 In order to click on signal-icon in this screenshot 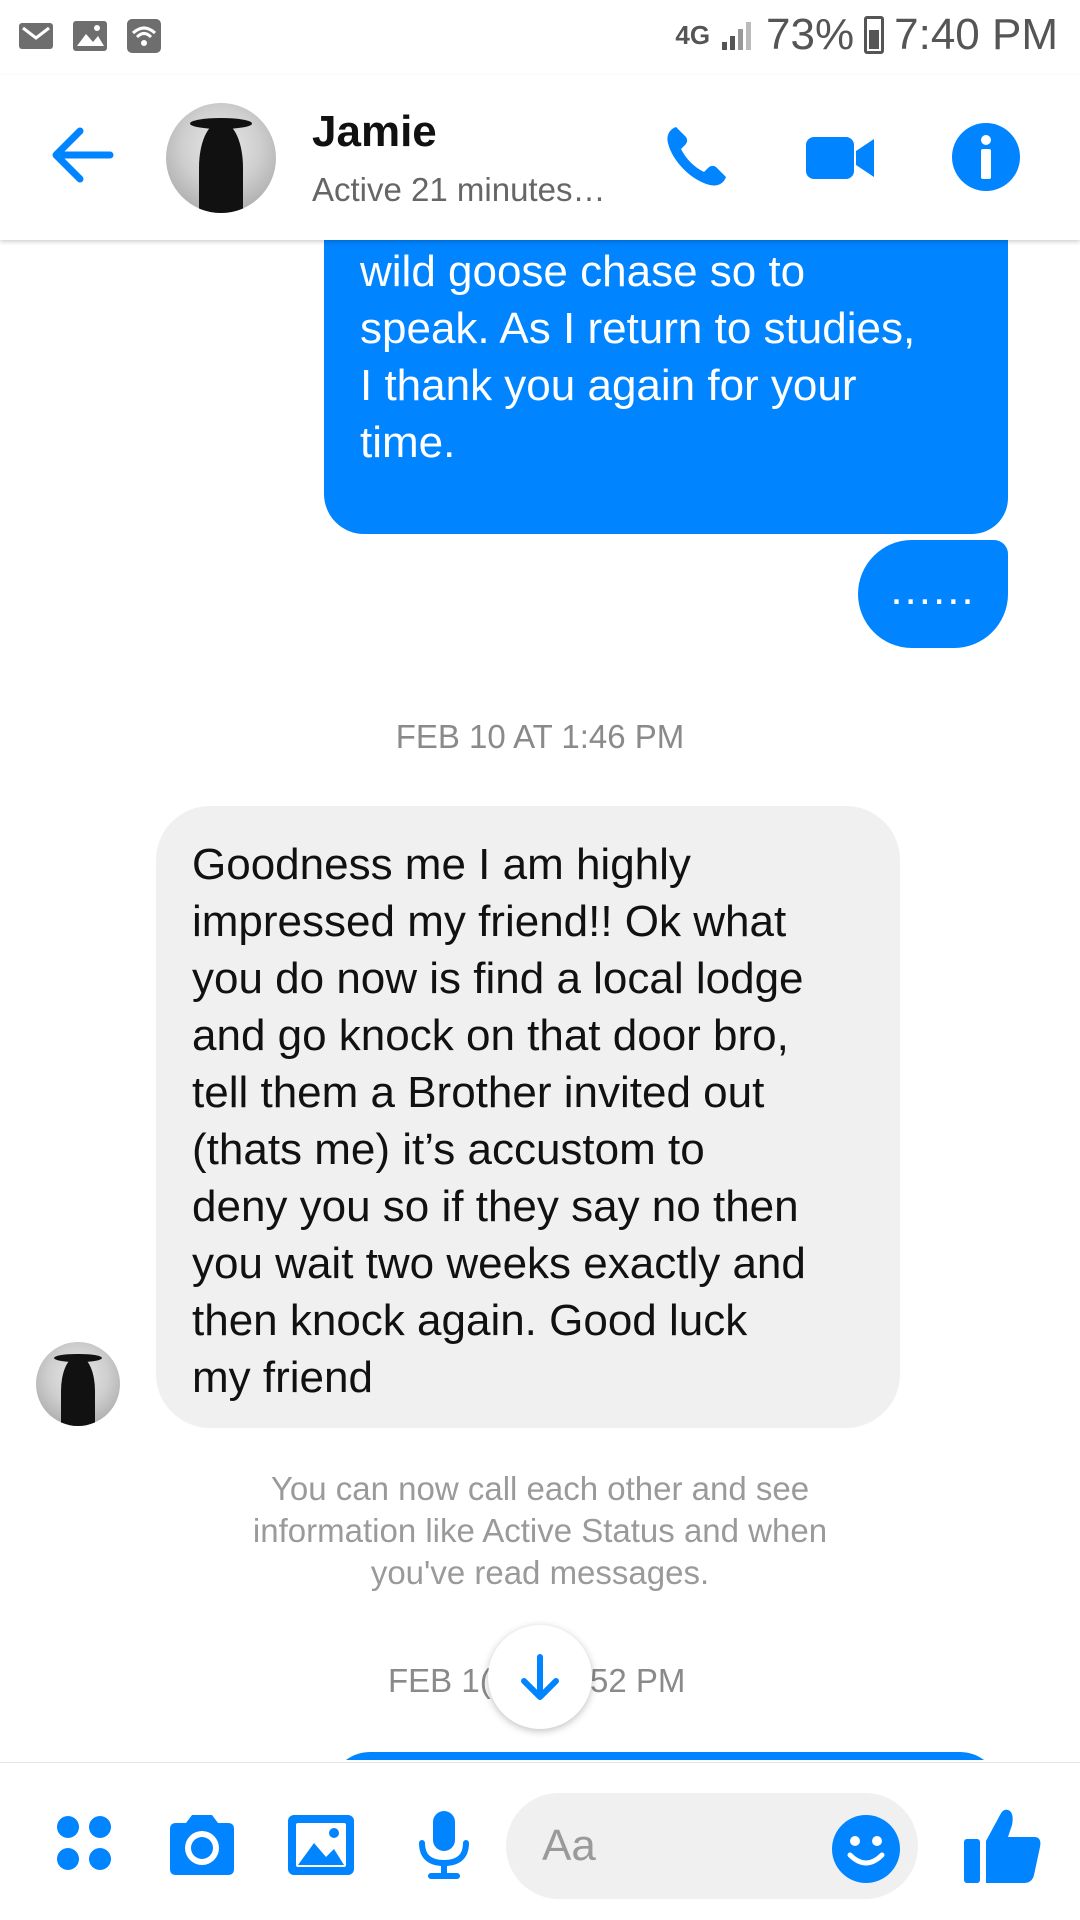, I will do `click(737, 36)`.